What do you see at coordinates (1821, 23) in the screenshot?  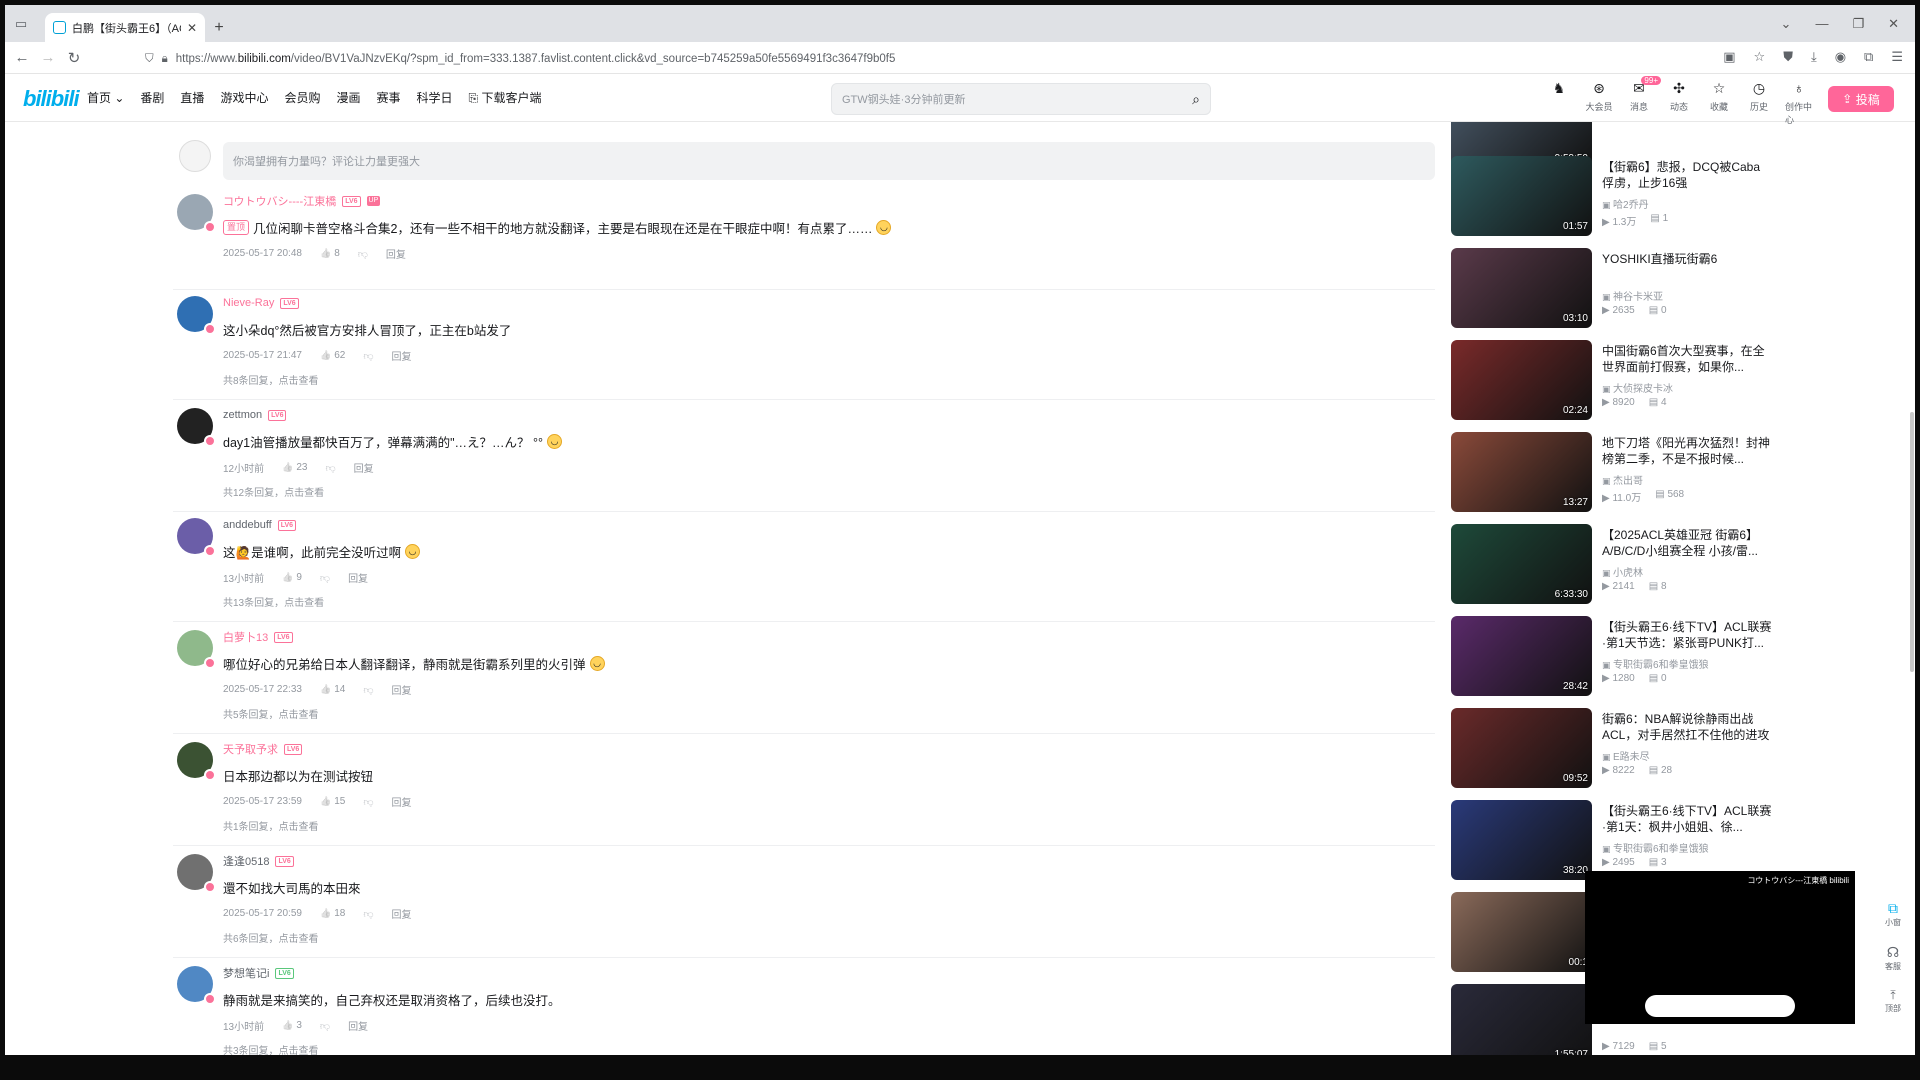 I see `minimize-button: —` at bounding box center [1821, 23].